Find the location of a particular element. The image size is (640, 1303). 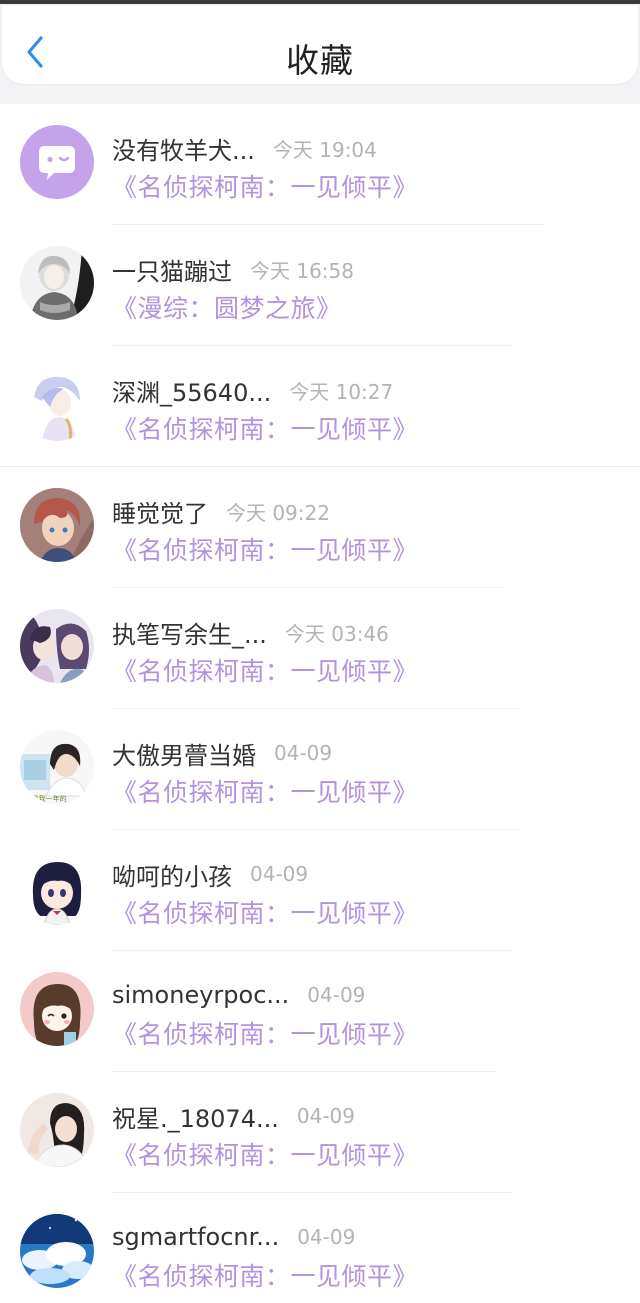

default-chat-avatar-icon is located at coordinates (57, 162).